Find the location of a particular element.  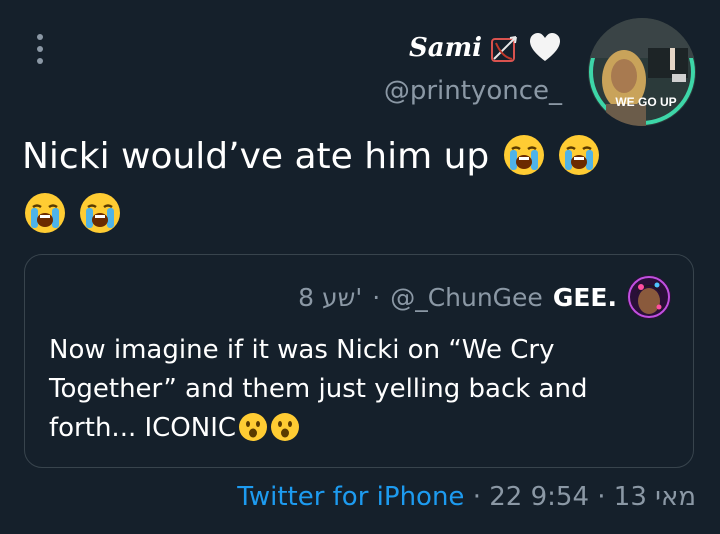

quoted-tweet-avatar is located at coordinates (649, 297).